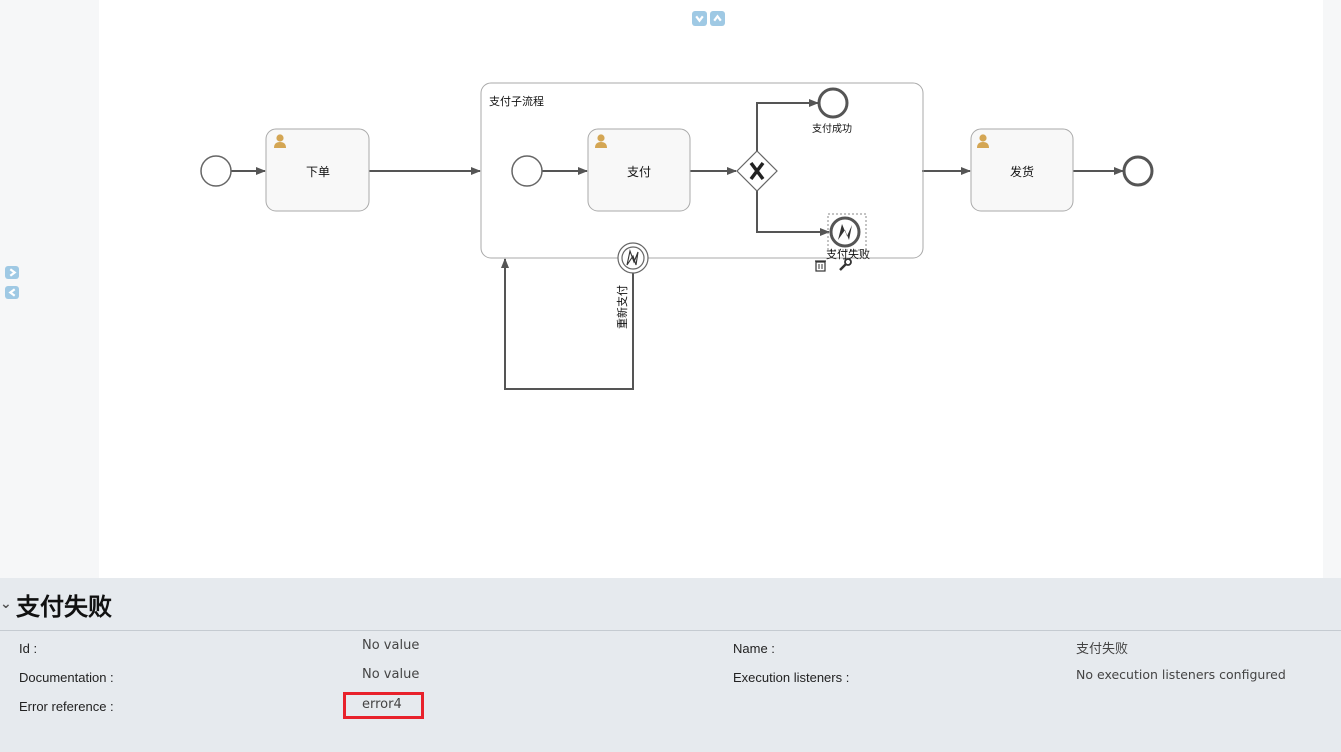 Image resolution: width=1341 pixels, height=752 pixels. Describe the element at coordinates (66, 706) in the screenshot. I see `error-reference-label: Error reference :` at that location.